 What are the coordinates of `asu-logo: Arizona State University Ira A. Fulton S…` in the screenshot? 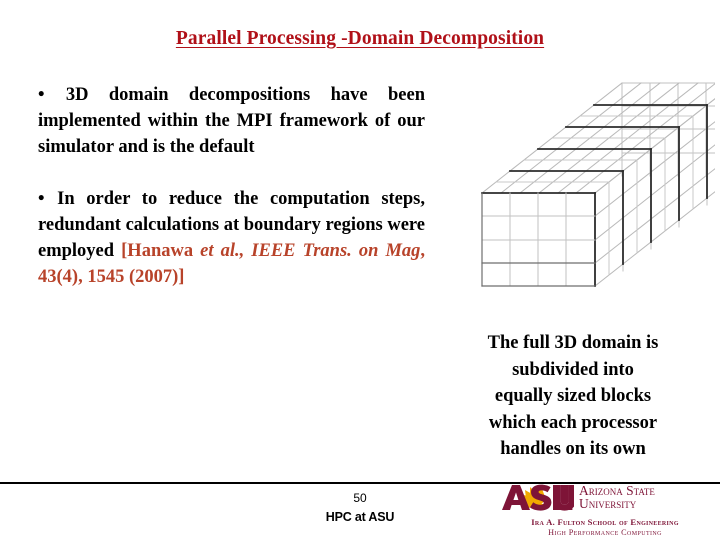 It's located at (605, 510).